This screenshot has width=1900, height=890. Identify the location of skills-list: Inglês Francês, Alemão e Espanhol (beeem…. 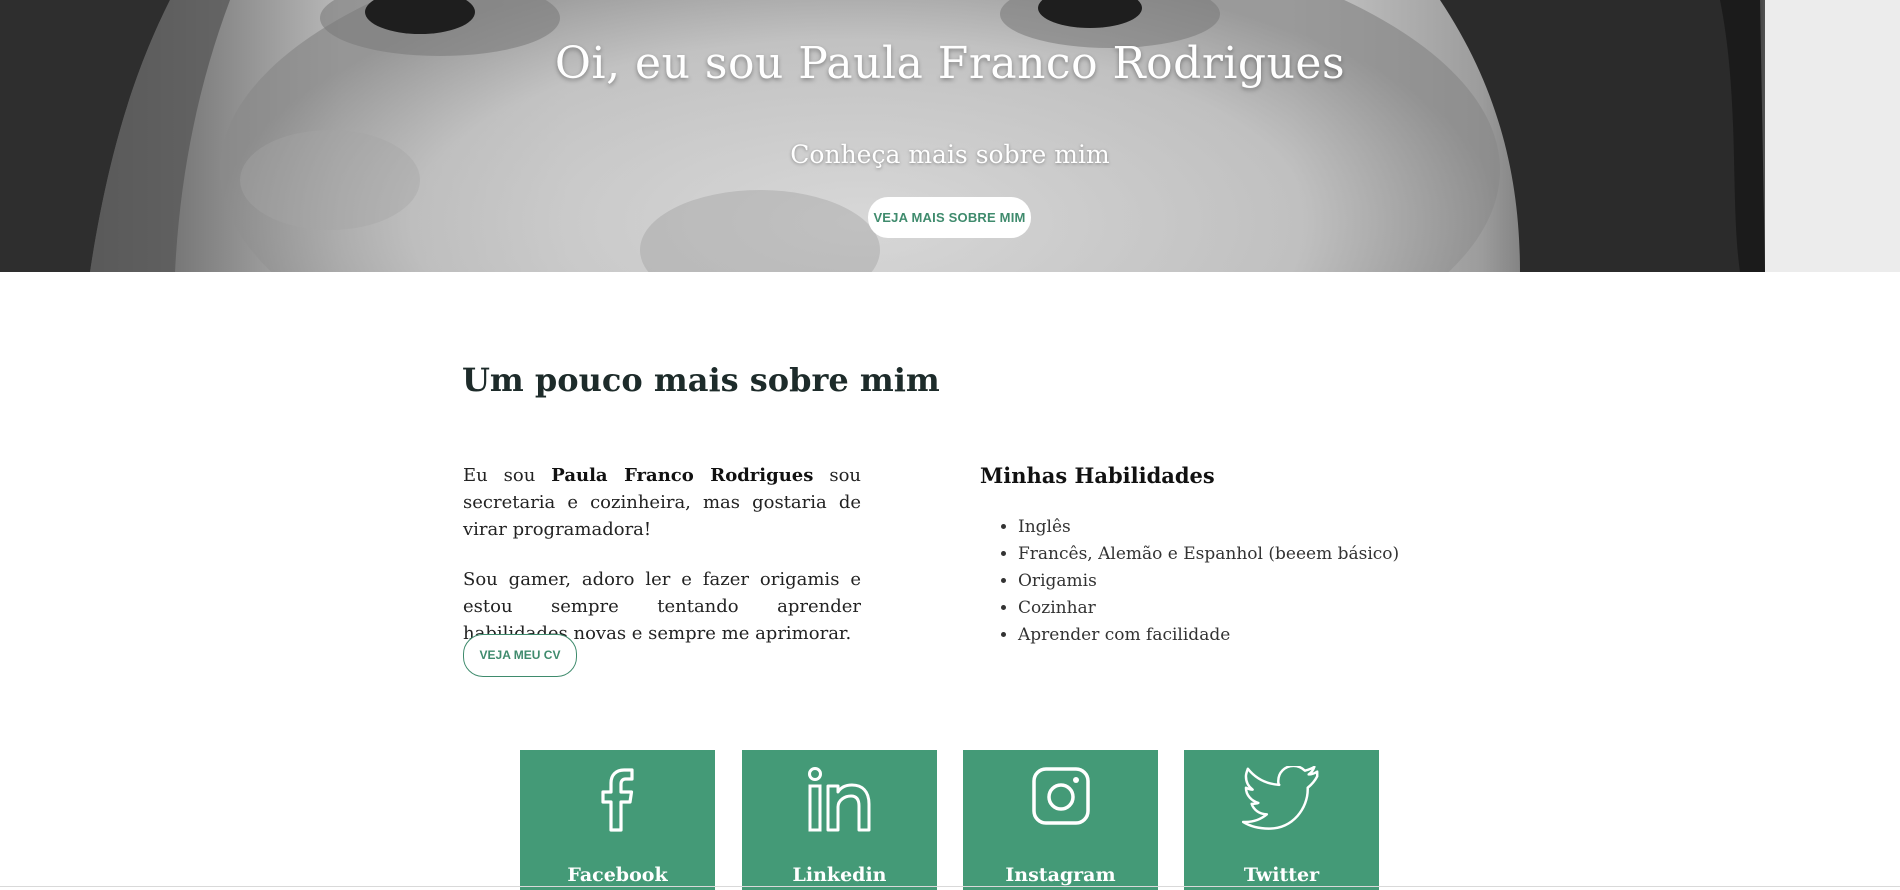
(1189, 581).